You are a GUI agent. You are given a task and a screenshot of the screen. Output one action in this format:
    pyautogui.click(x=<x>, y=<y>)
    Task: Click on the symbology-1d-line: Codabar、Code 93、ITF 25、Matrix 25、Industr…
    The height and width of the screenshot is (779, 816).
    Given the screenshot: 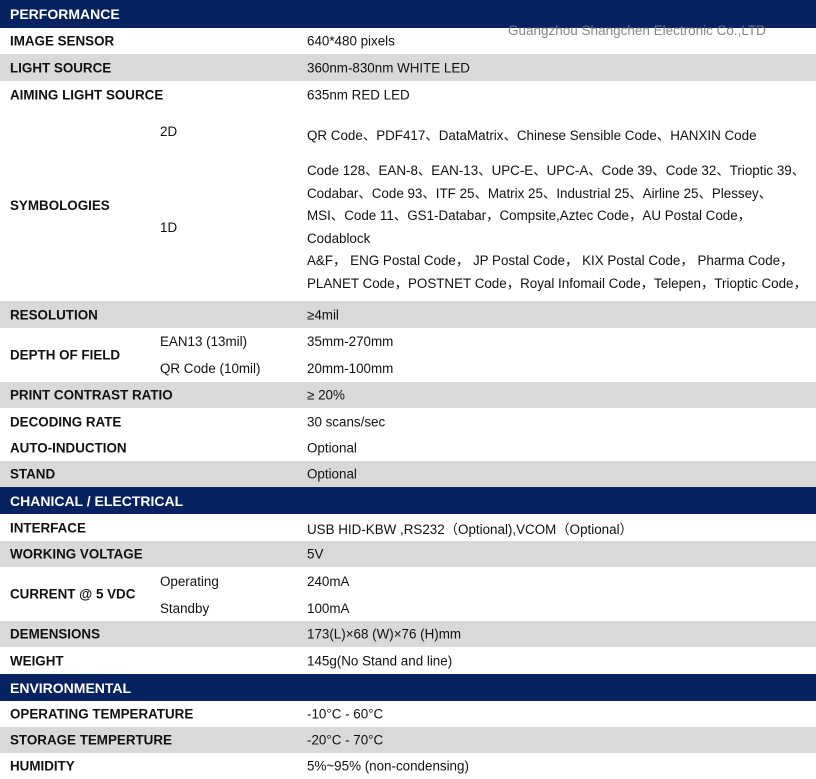 What is the action you would take?
    pyautogui.click(x=540, y=193)
    